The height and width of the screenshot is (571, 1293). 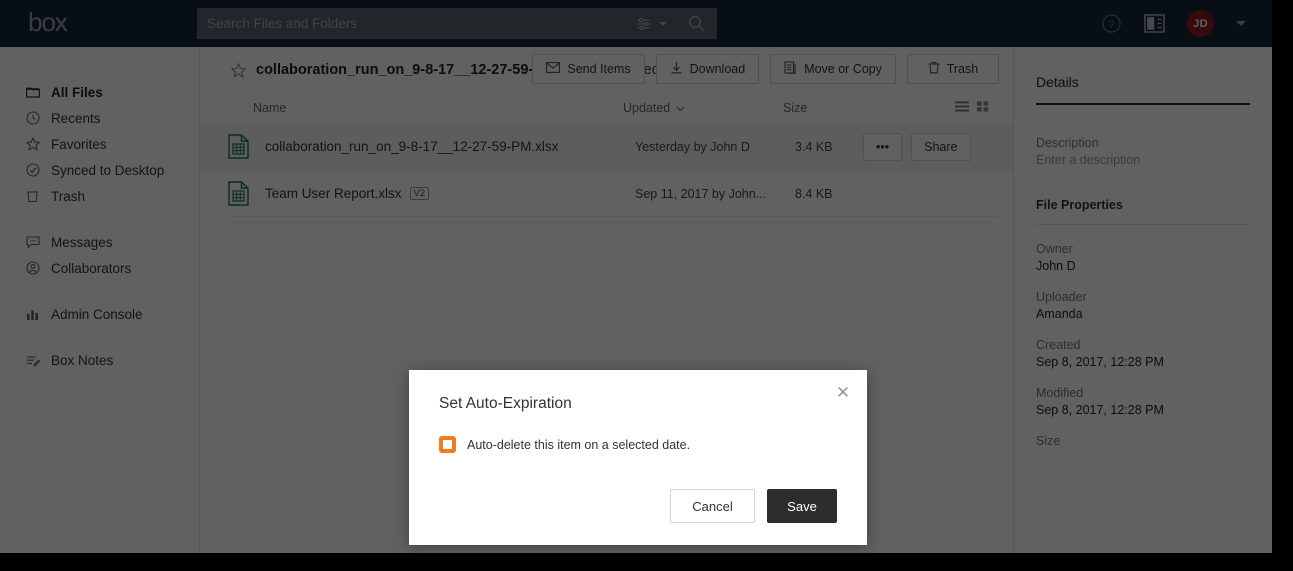 I want to click on download-button: Download, so click(x=707, y=69).